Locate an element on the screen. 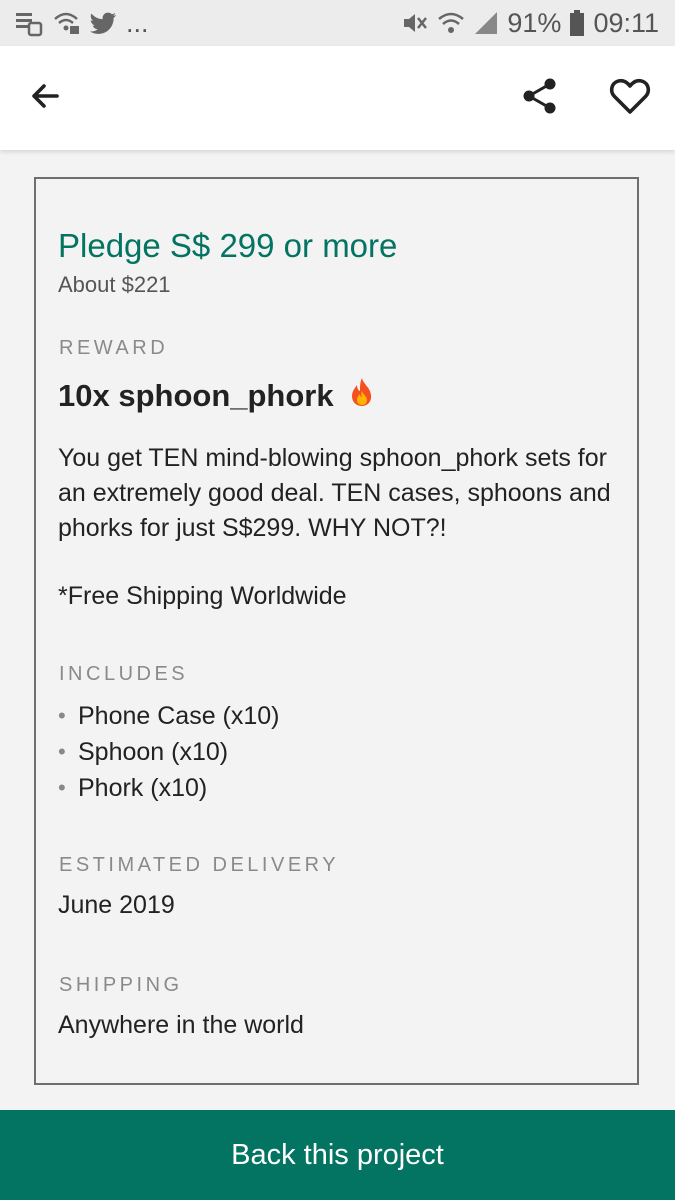  includes-section-label: INCLUDES is located at coordinates (124, 674).